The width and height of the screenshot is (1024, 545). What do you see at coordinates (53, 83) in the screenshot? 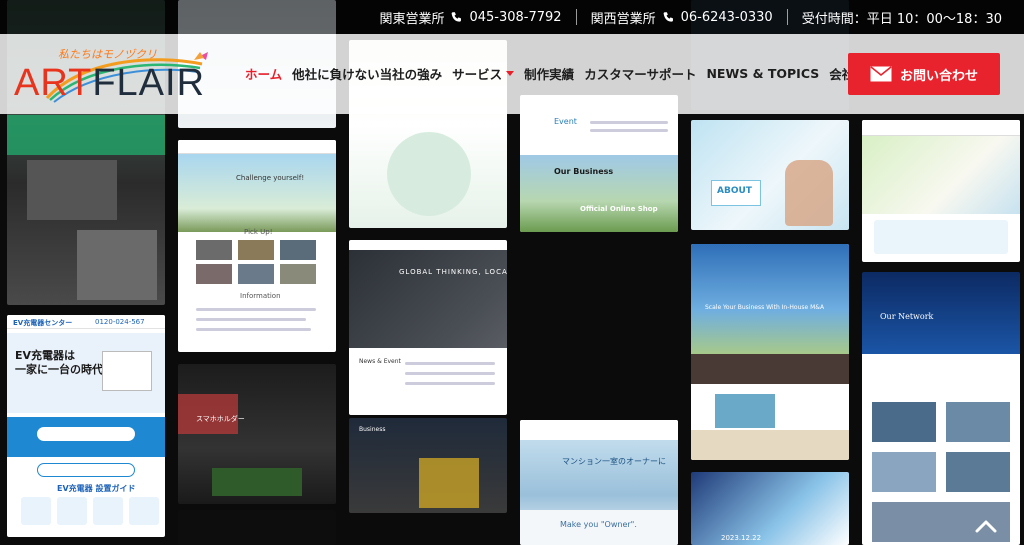
I see `logo-art: ART` at bounding box center [53, 83].